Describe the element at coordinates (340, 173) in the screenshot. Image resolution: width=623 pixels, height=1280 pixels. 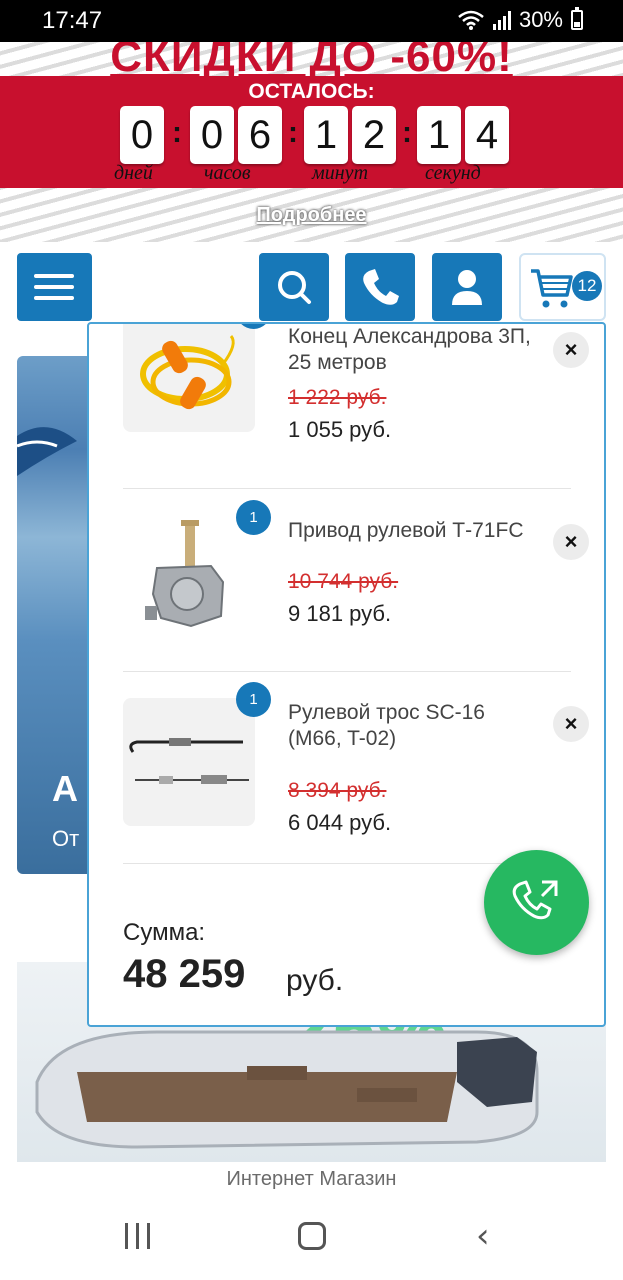
I see `countdown-unit-minutes: минут` at that location.